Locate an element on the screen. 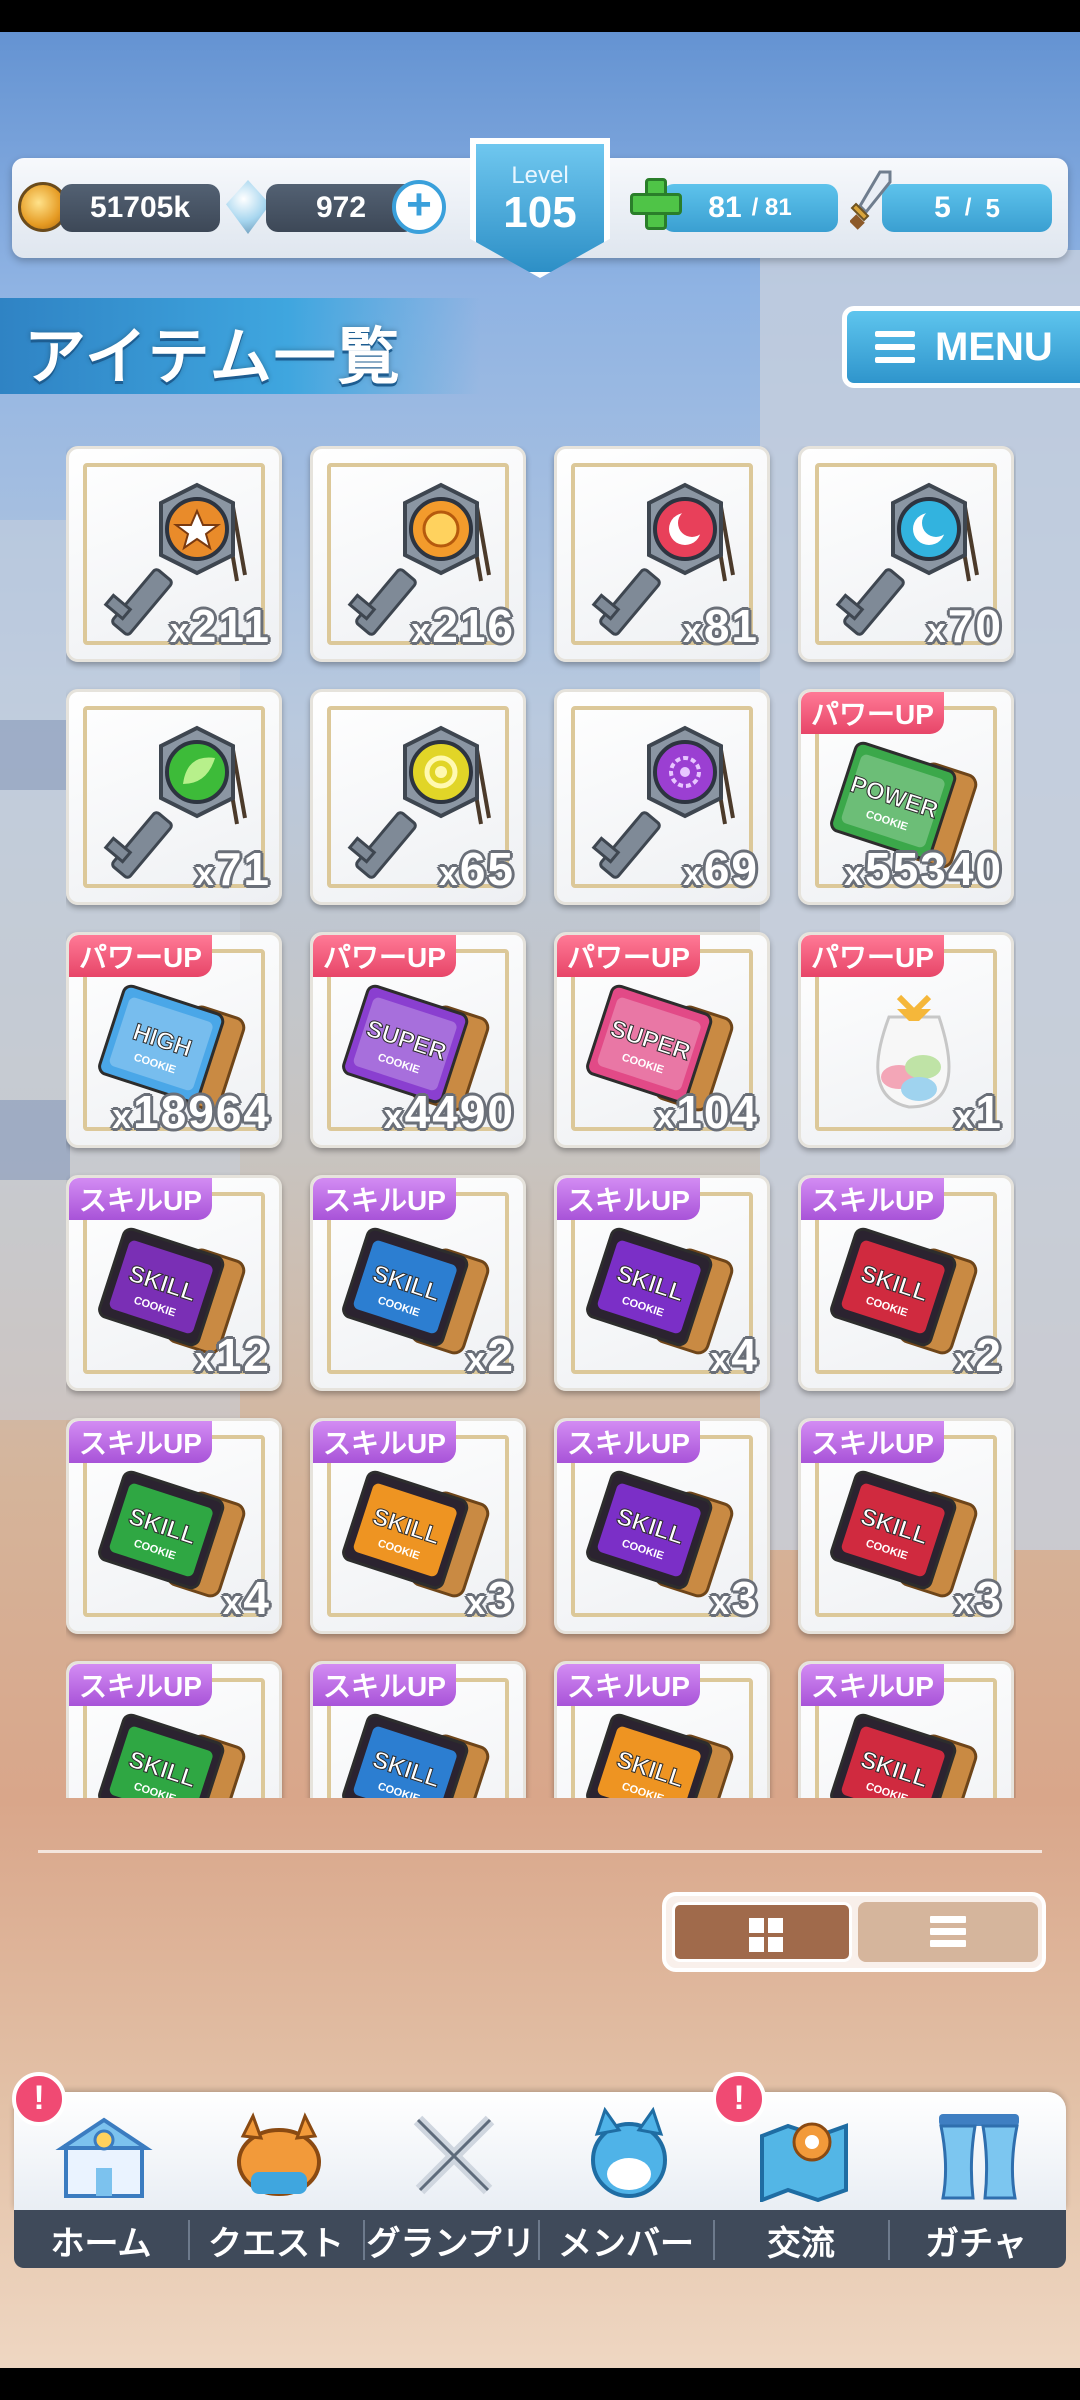 The image size is (1080, 2400). item-tile: x81 is located at coordinates (662, 554).